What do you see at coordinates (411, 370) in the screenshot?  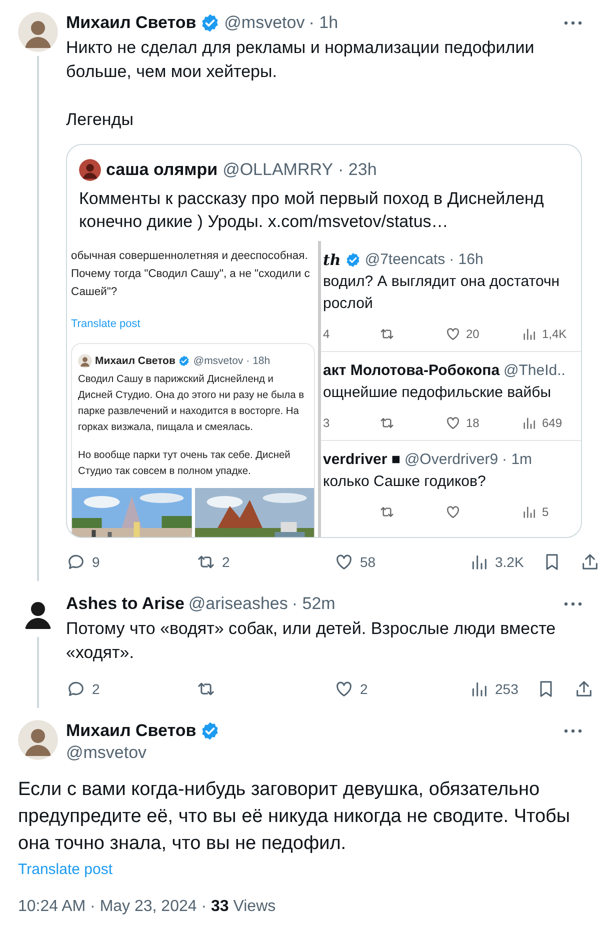 I see `author-name: акт Молотова-Робокопа` at bounding box center [411, 370].